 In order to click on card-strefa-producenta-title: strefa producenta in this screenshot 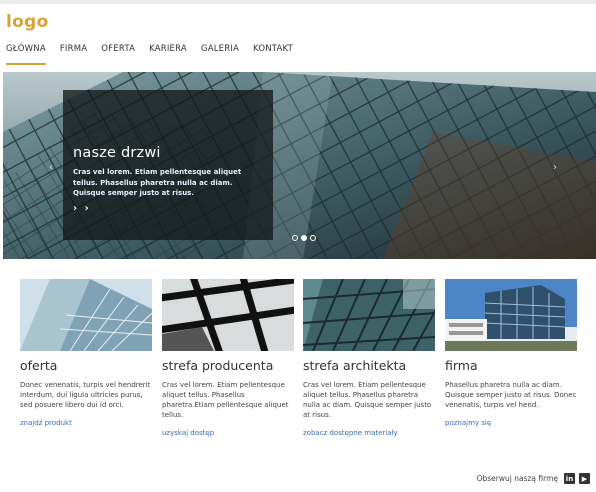, I will do `click(218, 365)`.